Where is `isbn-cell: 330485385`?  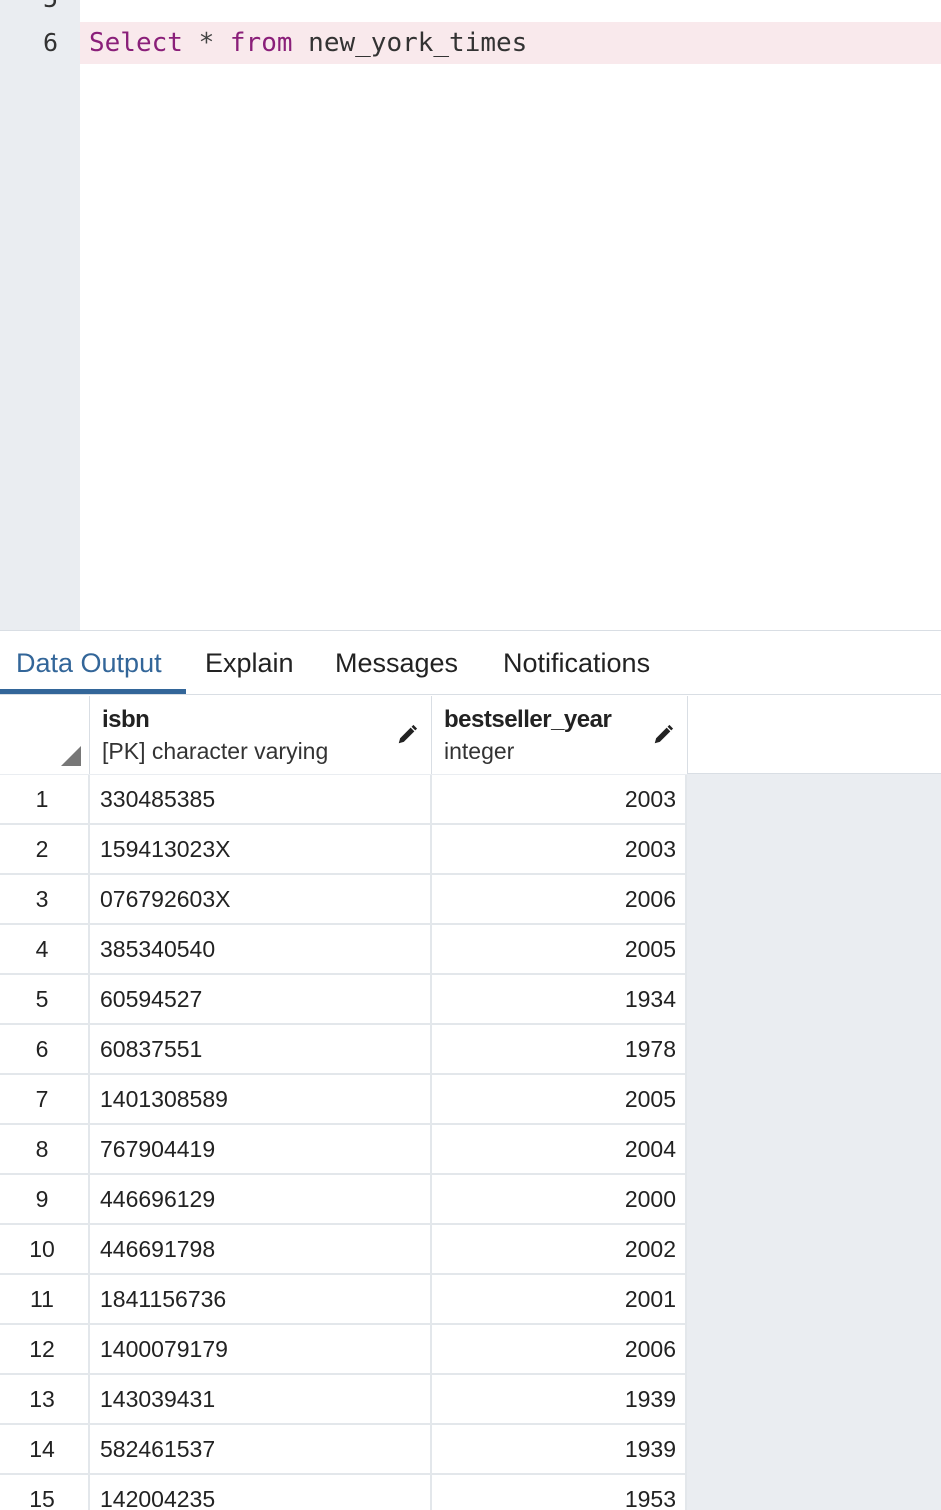 isbn-cell: 330485385 is located at coordinates (261, 799).